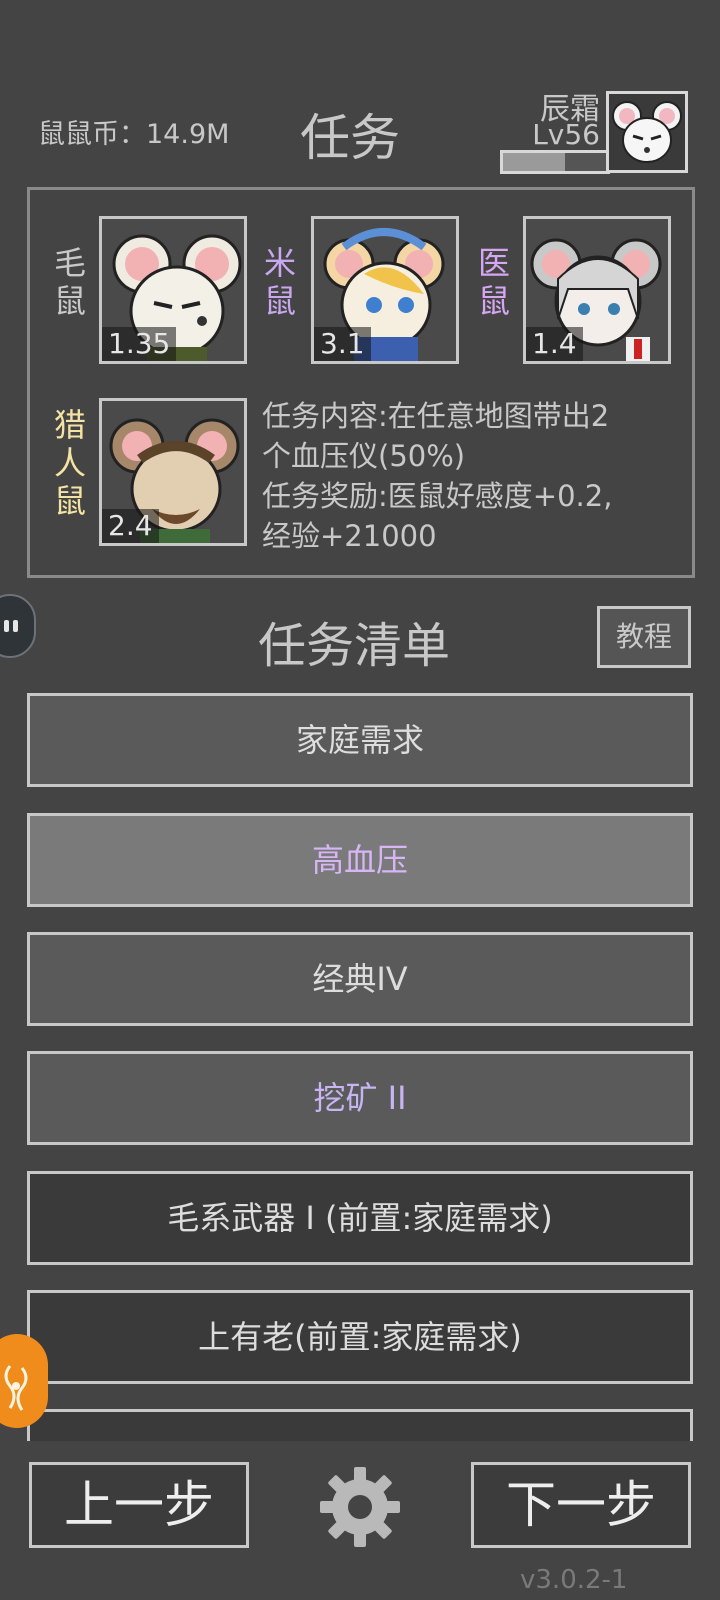 The width and height of the screenshot is (720, 1600). Describe the element at coordinates (342, 344) in the screenshot. I see `portrait-value: 3.1` at that location.